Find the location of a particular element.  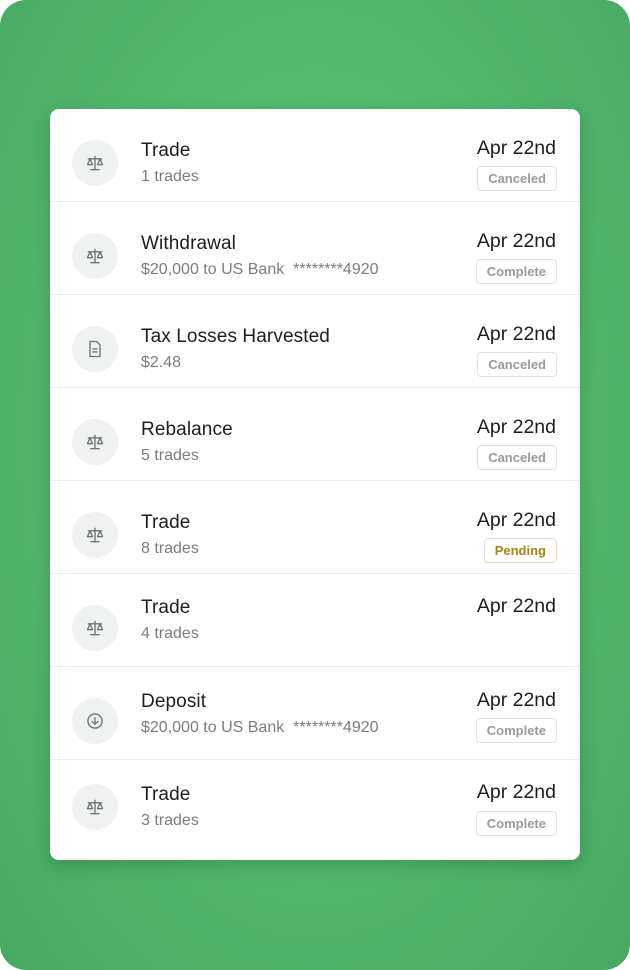

arrow-down-circle-icon is located at coordinates (95, 721).